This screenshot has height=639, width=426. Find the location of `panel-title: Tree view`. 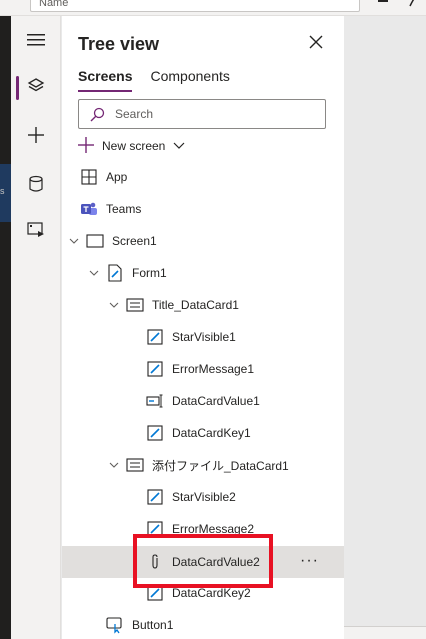

panel-title: Tree view is located at coordinates (119, 44).